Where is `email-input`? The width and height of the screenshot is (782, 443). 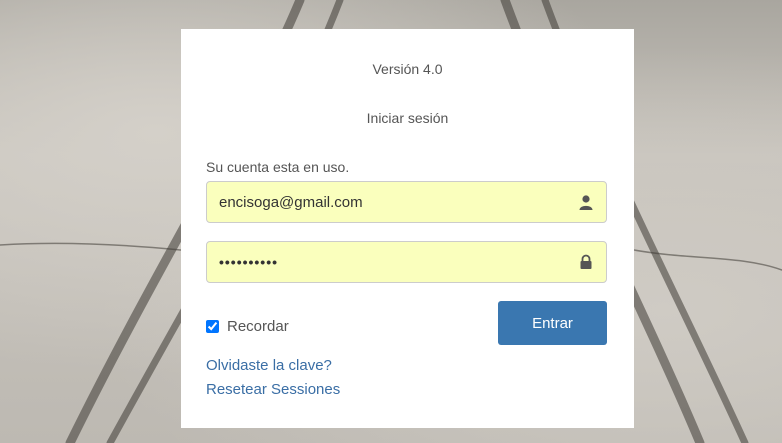
email-input is located at coordinates (394, 202).